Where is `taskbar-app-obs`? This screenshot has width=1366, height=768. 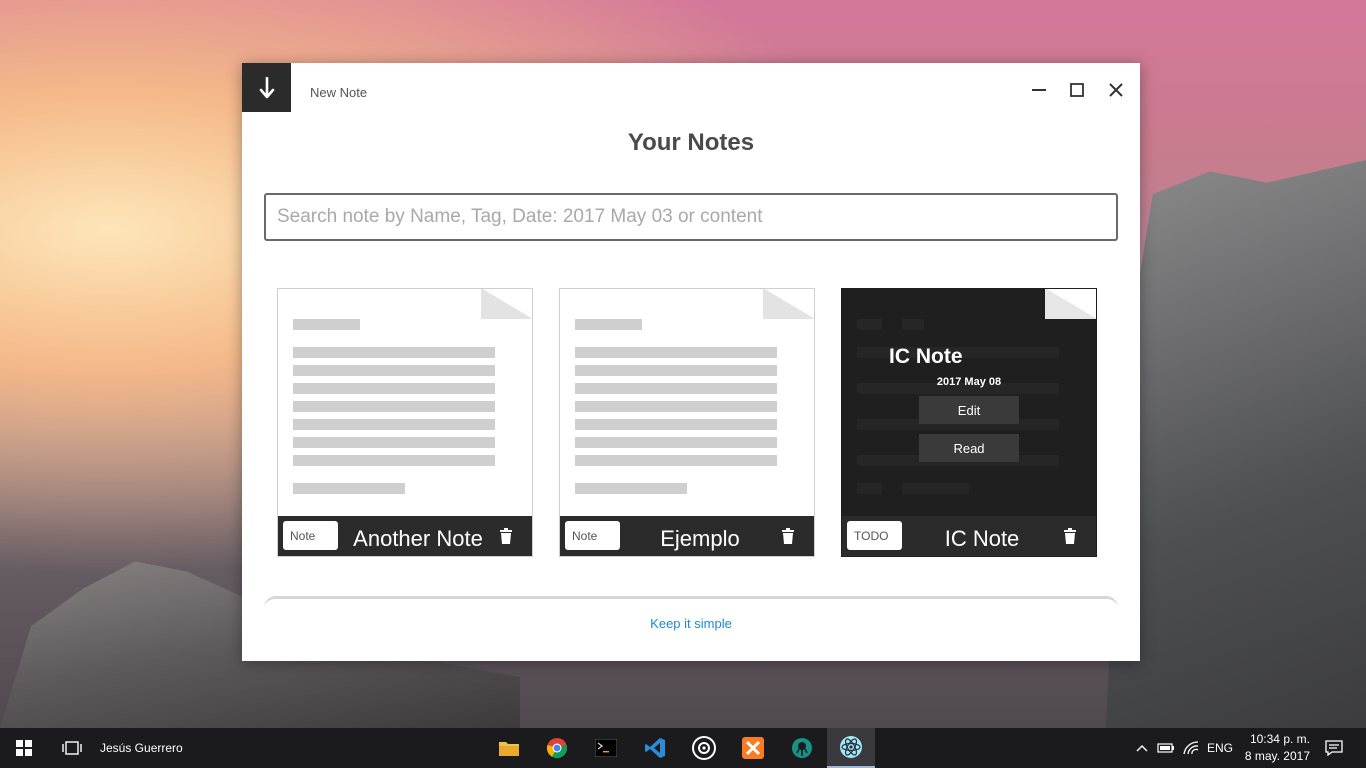
taskbar-app-obs is located at coordinates (704, 748).